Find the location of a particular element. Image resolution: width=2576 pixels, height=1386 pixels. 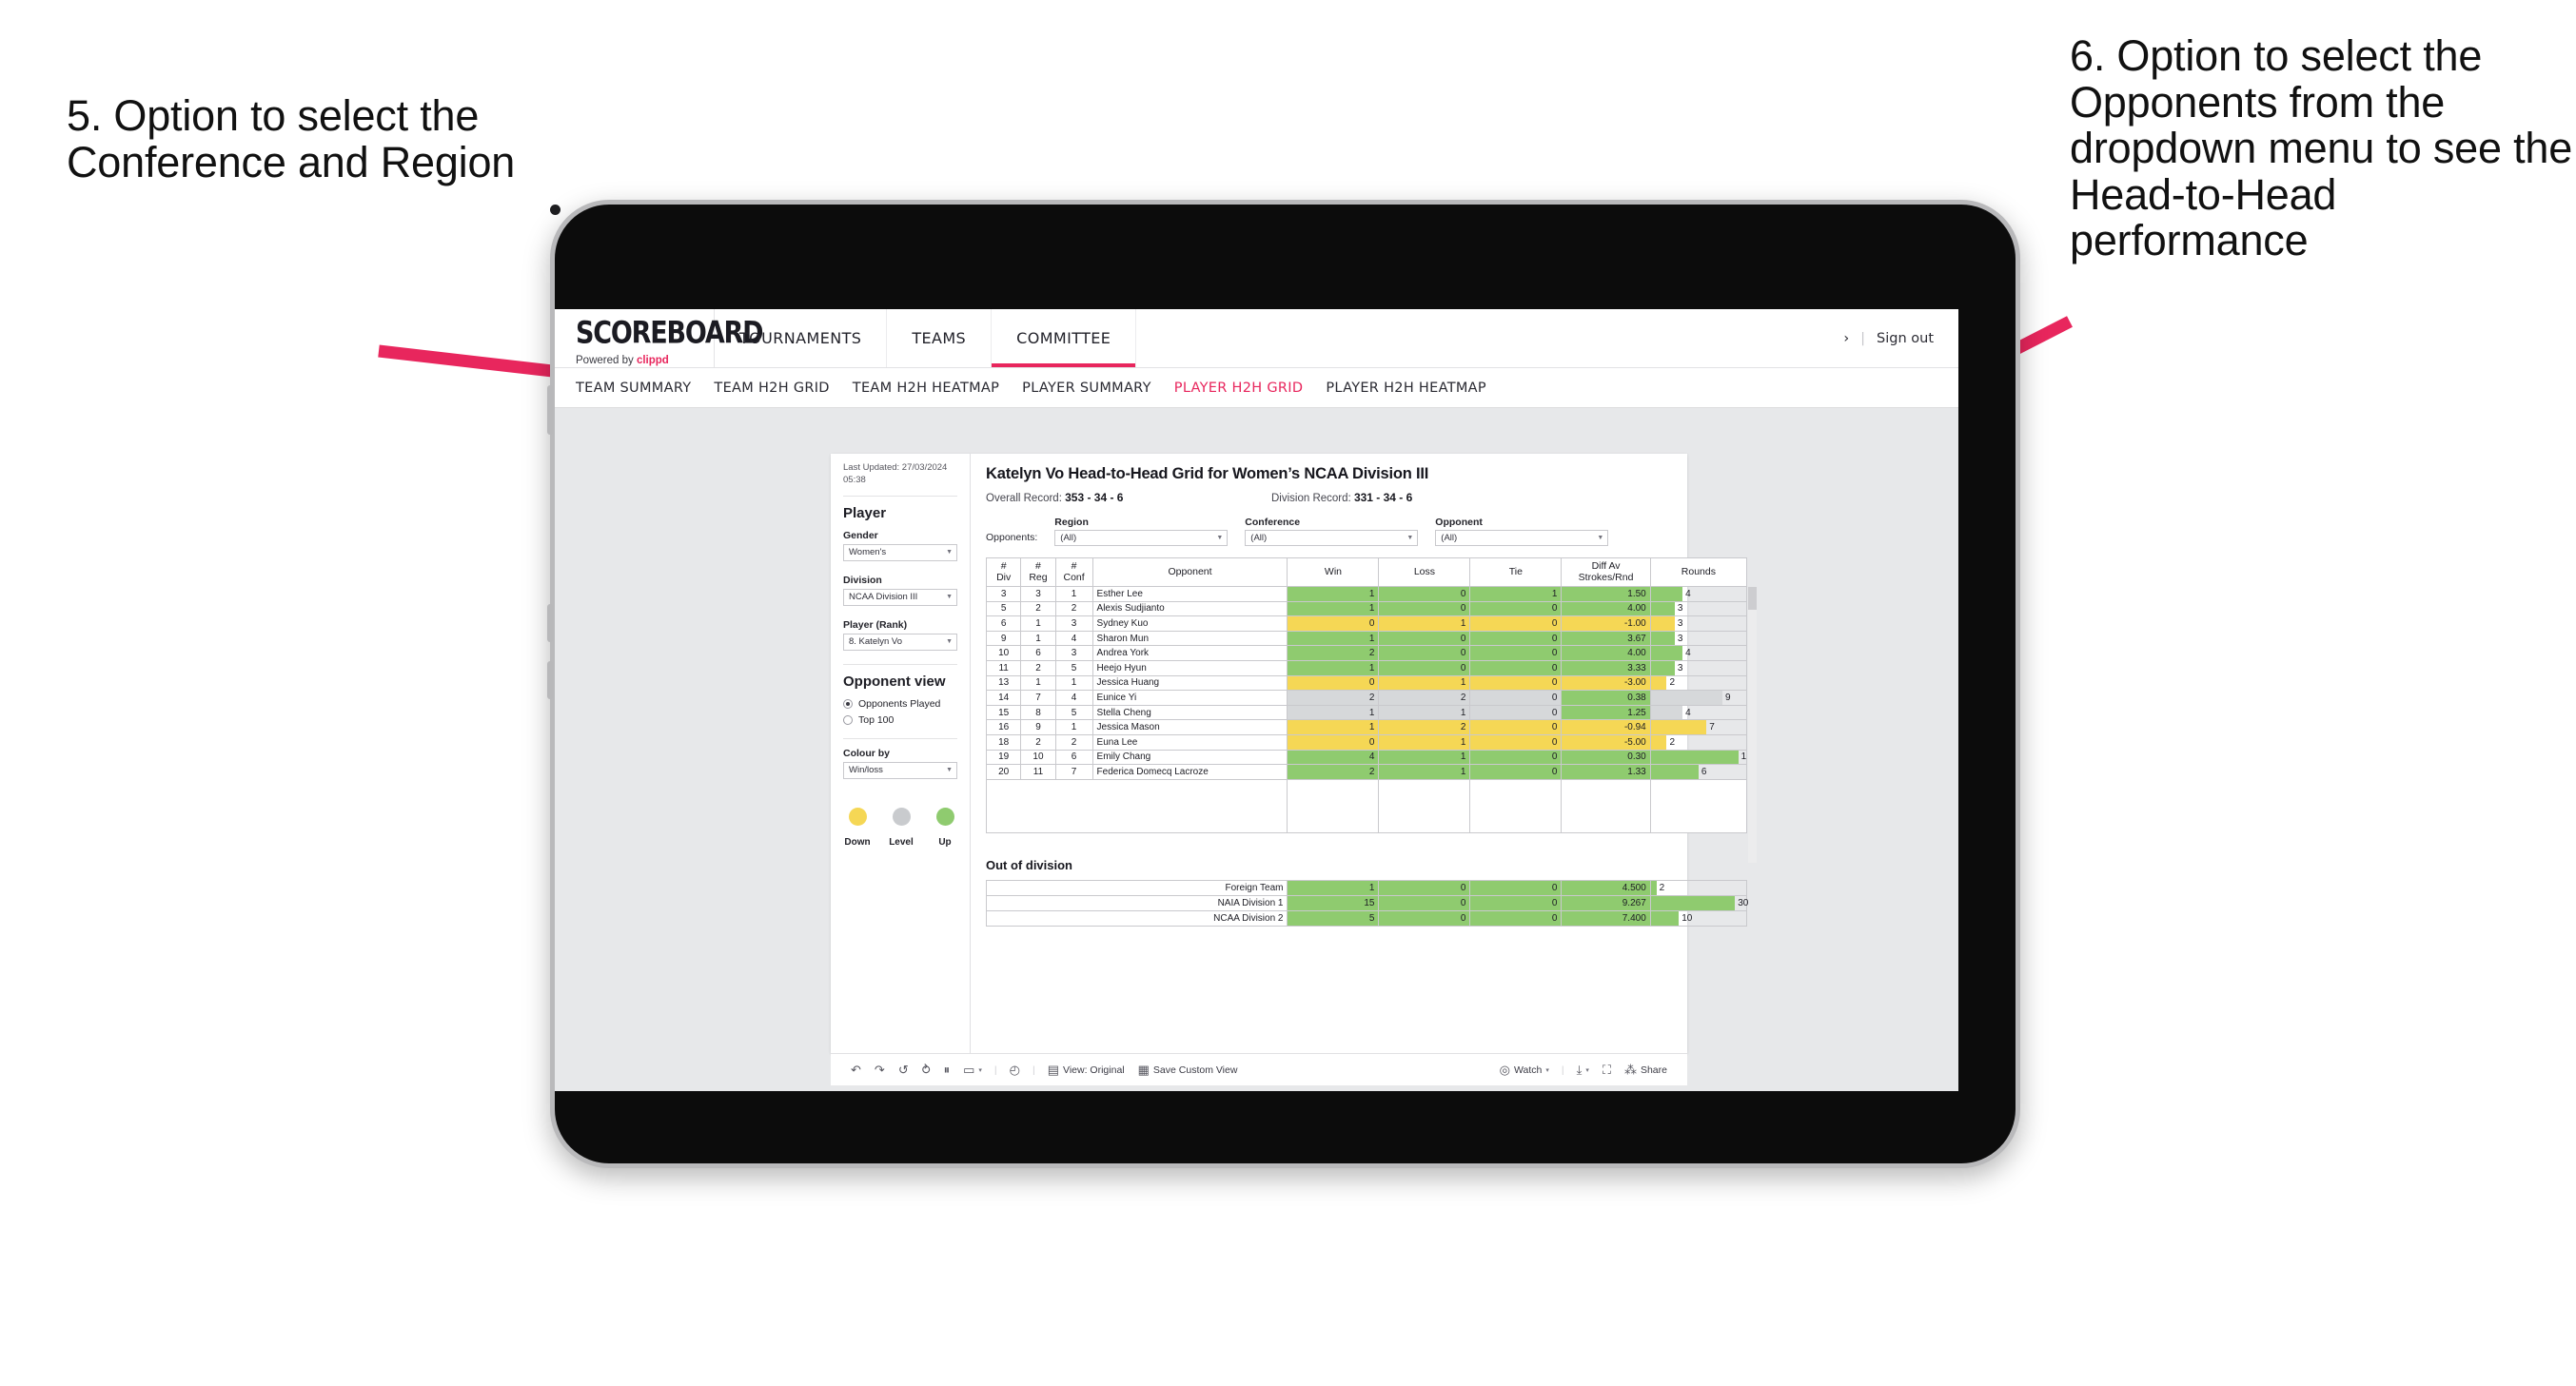

cell-diff: 0.30 is located at coordinates (1606, 757).